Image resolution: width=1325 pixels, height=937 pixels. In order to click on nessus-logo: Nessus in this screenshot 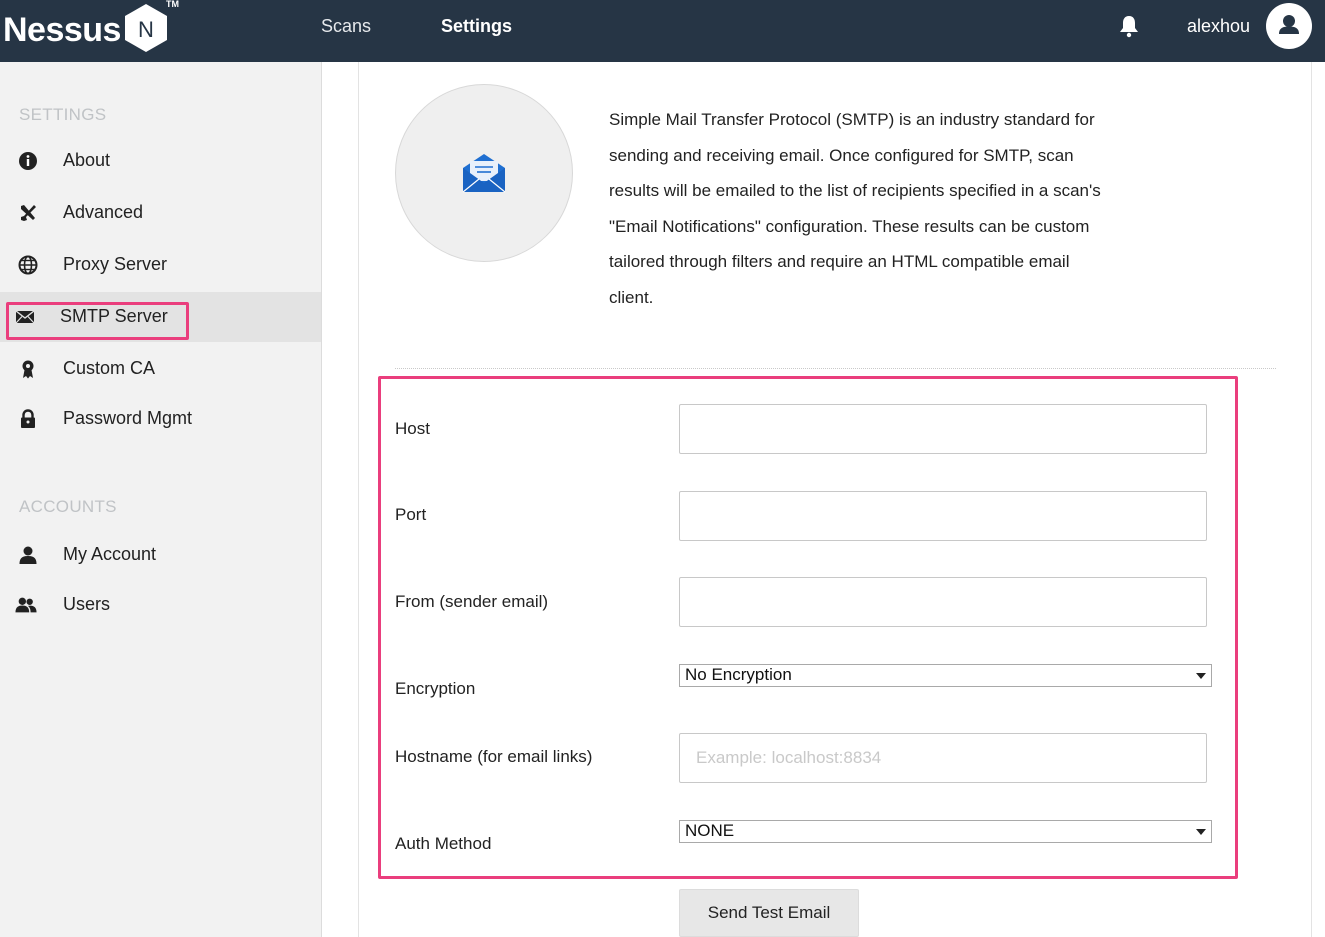, I will do `click(62, 30)`.